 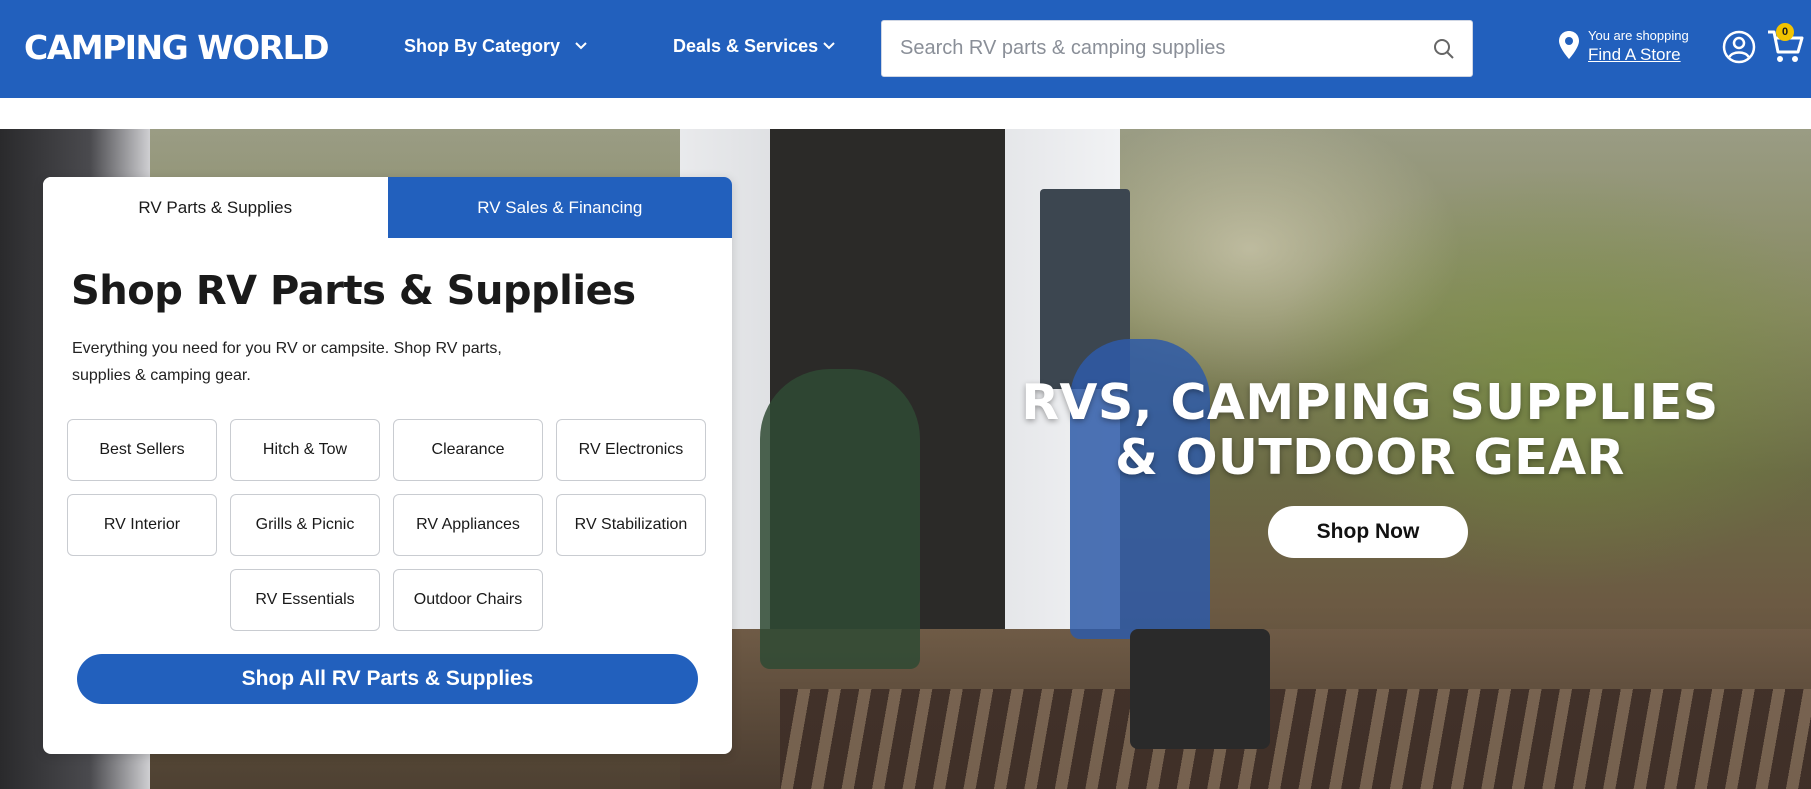 I want to click on hero-photo-rug, so click(x=1295, y=739).